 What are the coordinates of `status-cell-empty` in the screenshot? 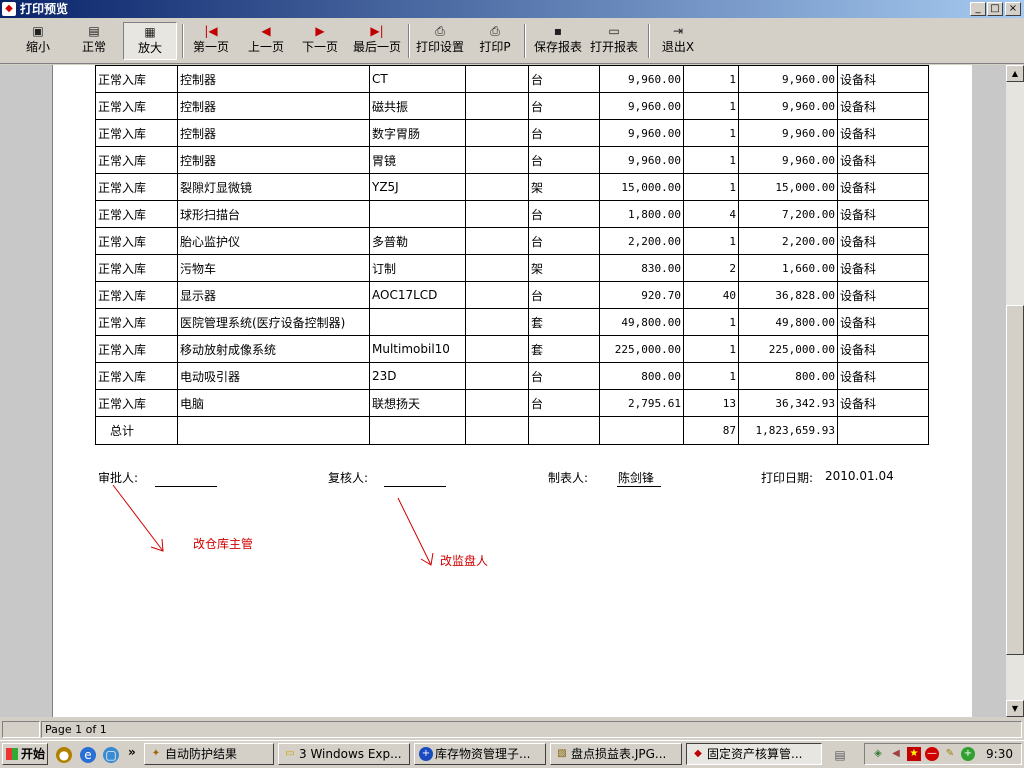 It's located at (21, 729).